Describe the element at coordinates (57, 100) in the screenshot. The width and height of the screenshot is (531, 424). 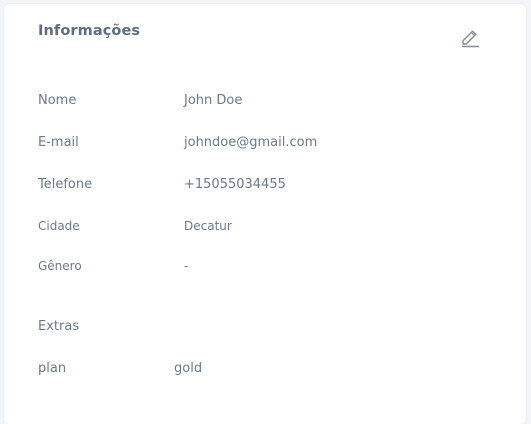
I see `field-label-nome: Nome` at that location.